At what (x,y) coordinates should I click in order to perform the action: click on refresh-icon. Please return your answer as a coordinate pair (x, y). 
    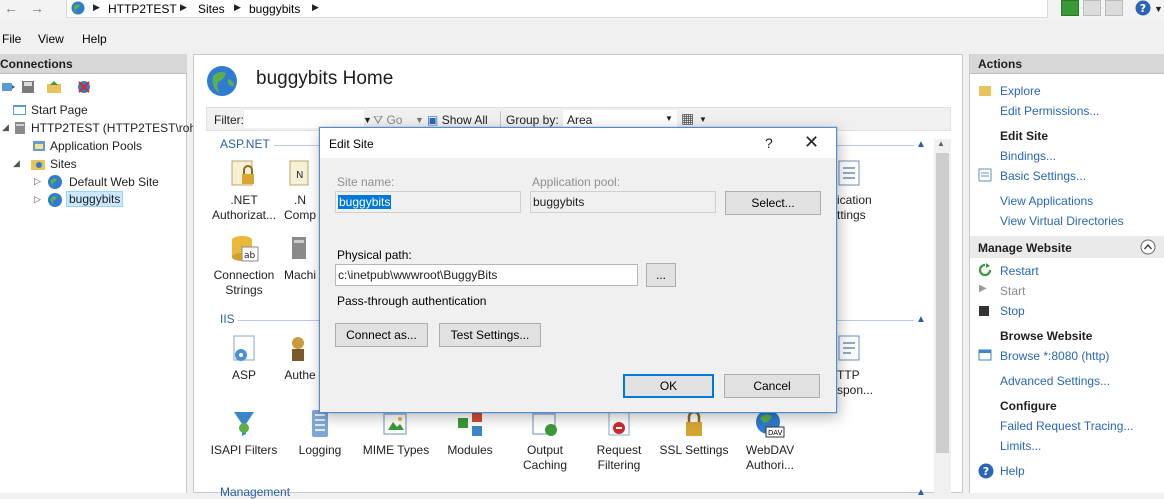
    Looking at the image, I should click on (1070, 8).